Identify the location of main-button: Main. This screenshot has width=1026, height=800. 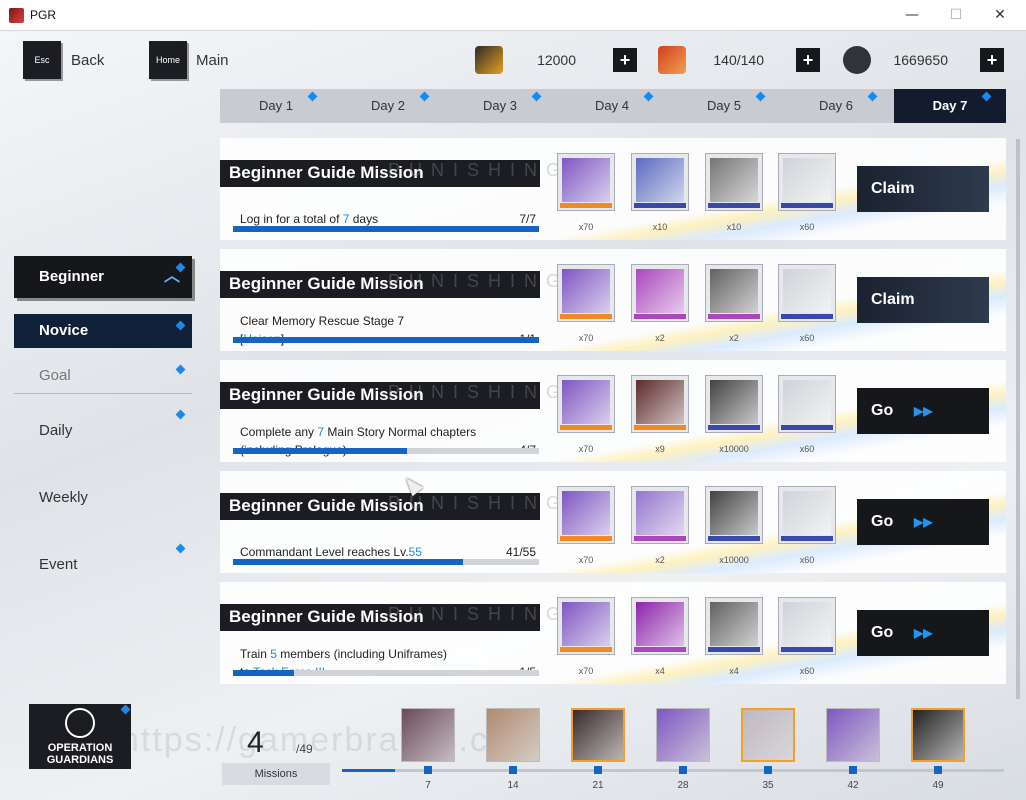
(212, 60).